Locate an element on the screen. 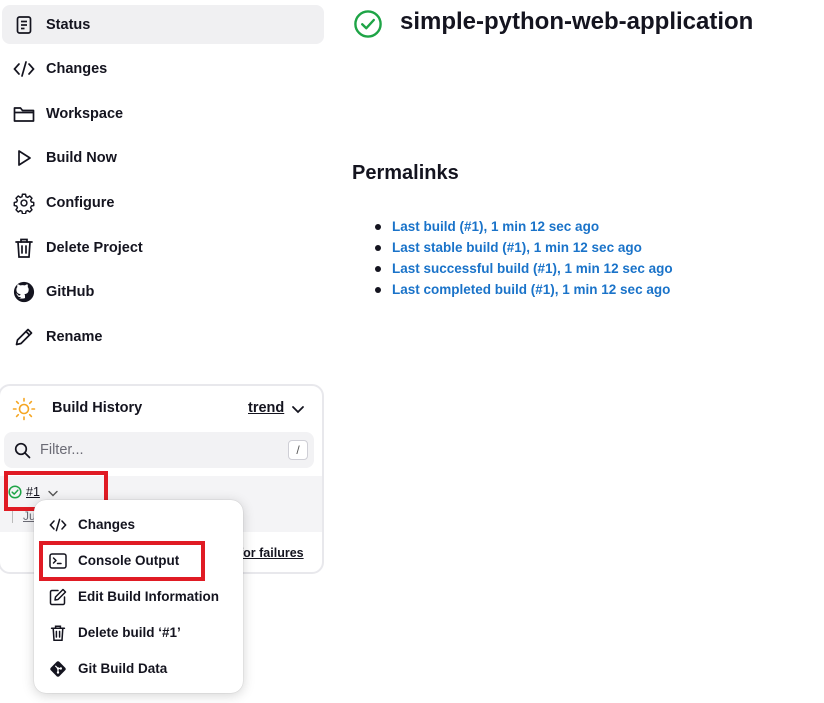 The height and width of the screenshot is (703, 824). edit-icon is located at coordinates (58, 597).